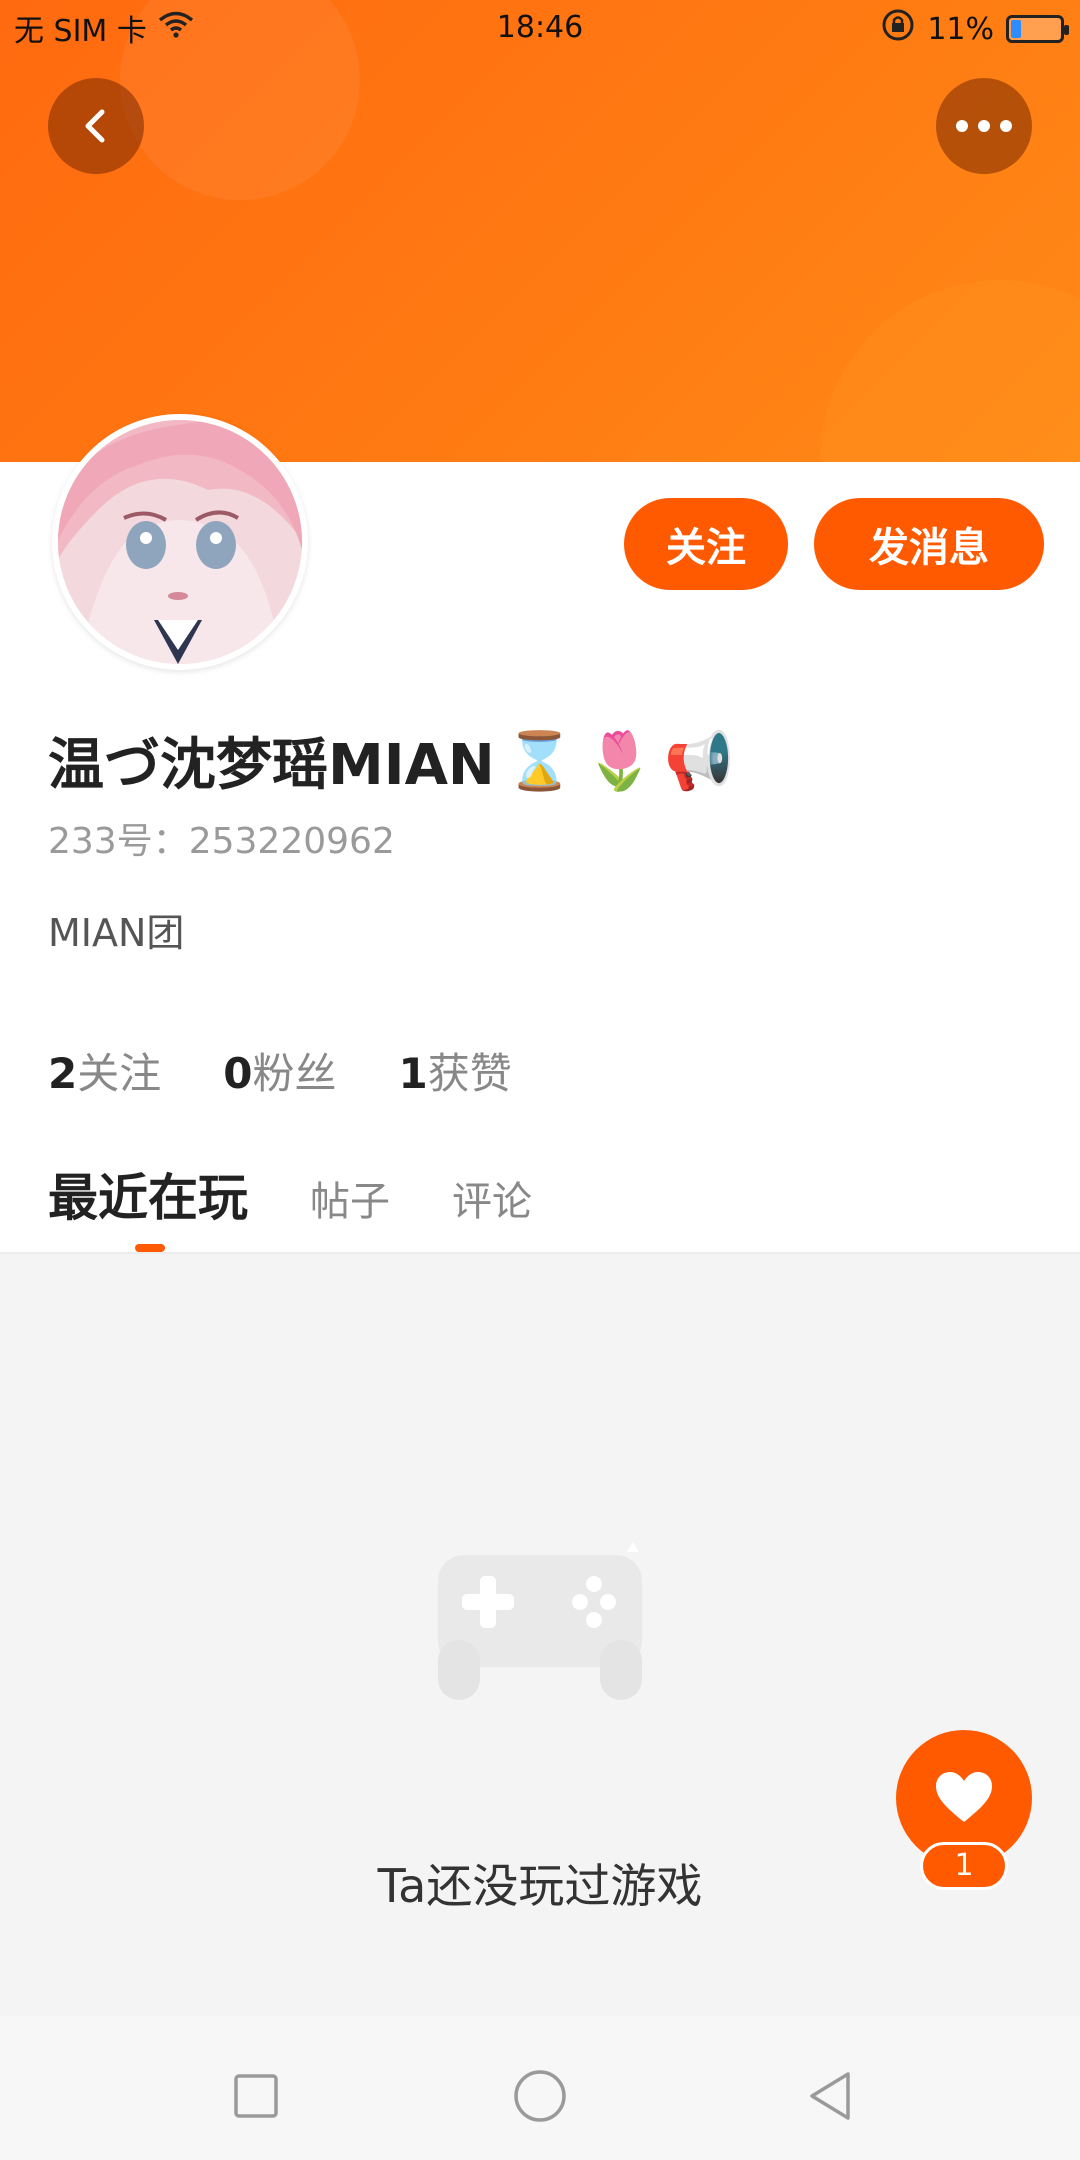  I want to click on avatar, so click(180, 542).